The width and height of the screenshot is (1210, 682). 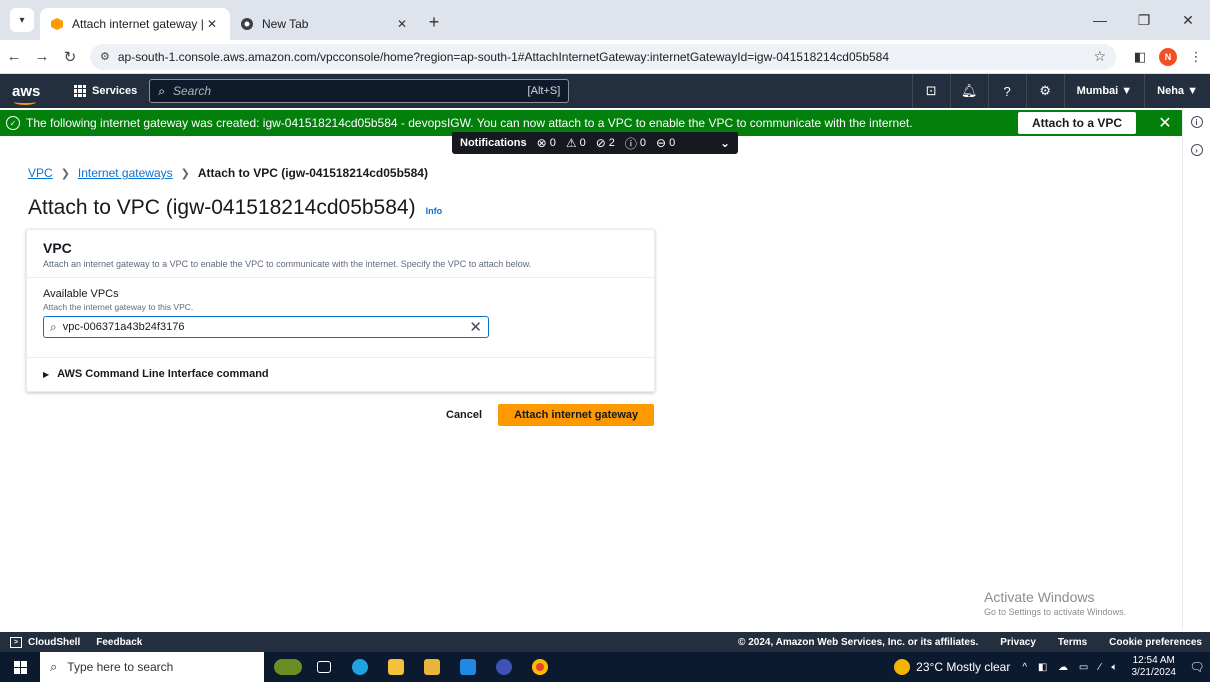 What do you see at coordinates (1076, 123) in the screenshot?
I see `attach-to-vpc-button: Attach to a VPC` at bounding box center [1076, 123].